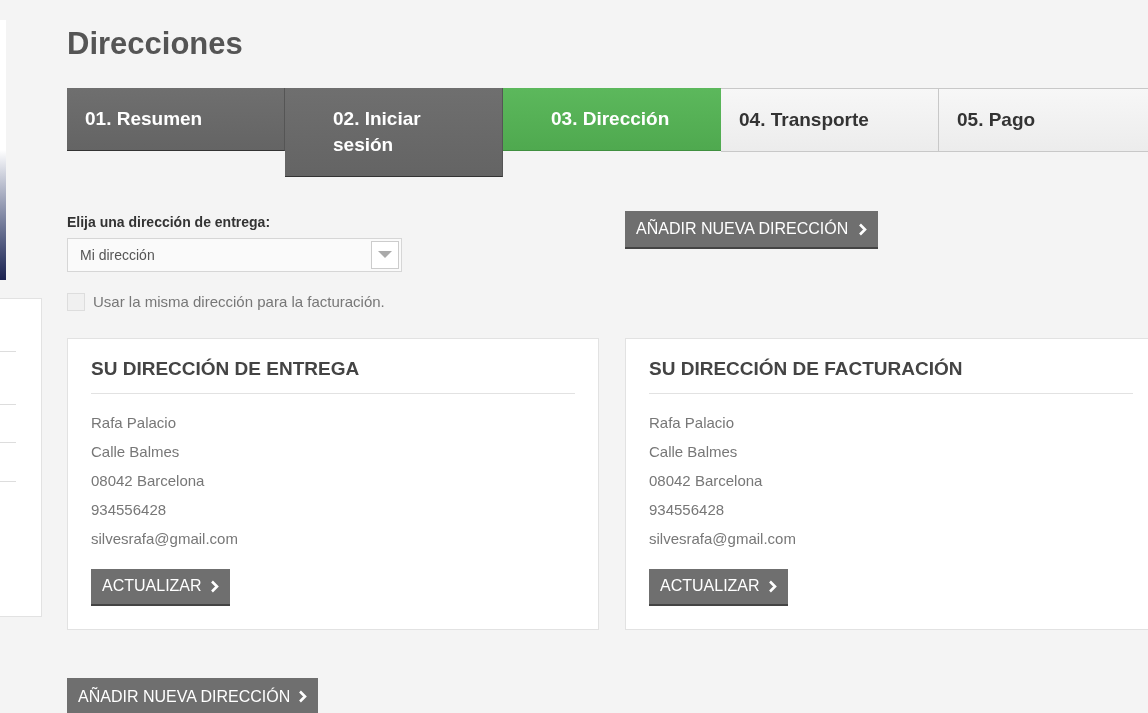 The width and height of the screenshot is (1148, 713). Describe the element at coordinates (239, 302) in the screenshot. I see `checkbox-label: Usar la misma dirección para la facturación.` at that location.